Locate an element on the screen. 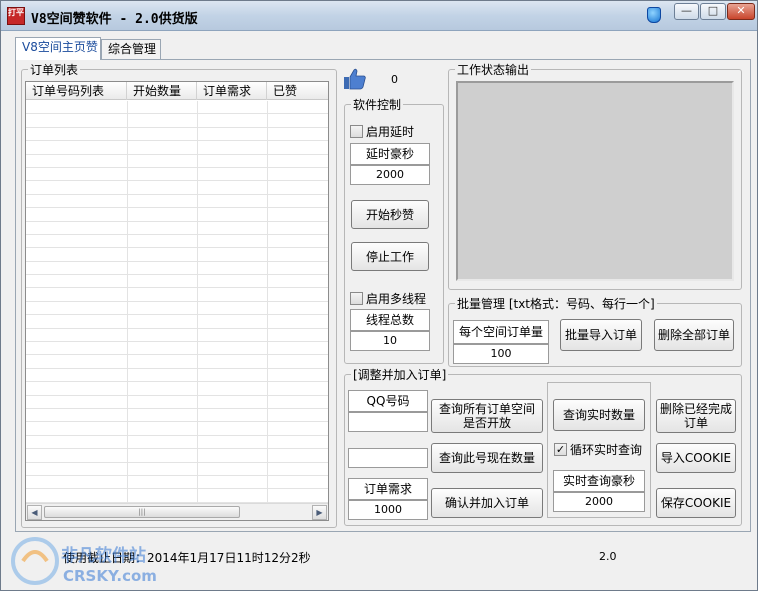 The image size is (758, 591). listview-header: 订单号码列表 开始数量 订单需求 已赞 is located at coordinates (177, 91).